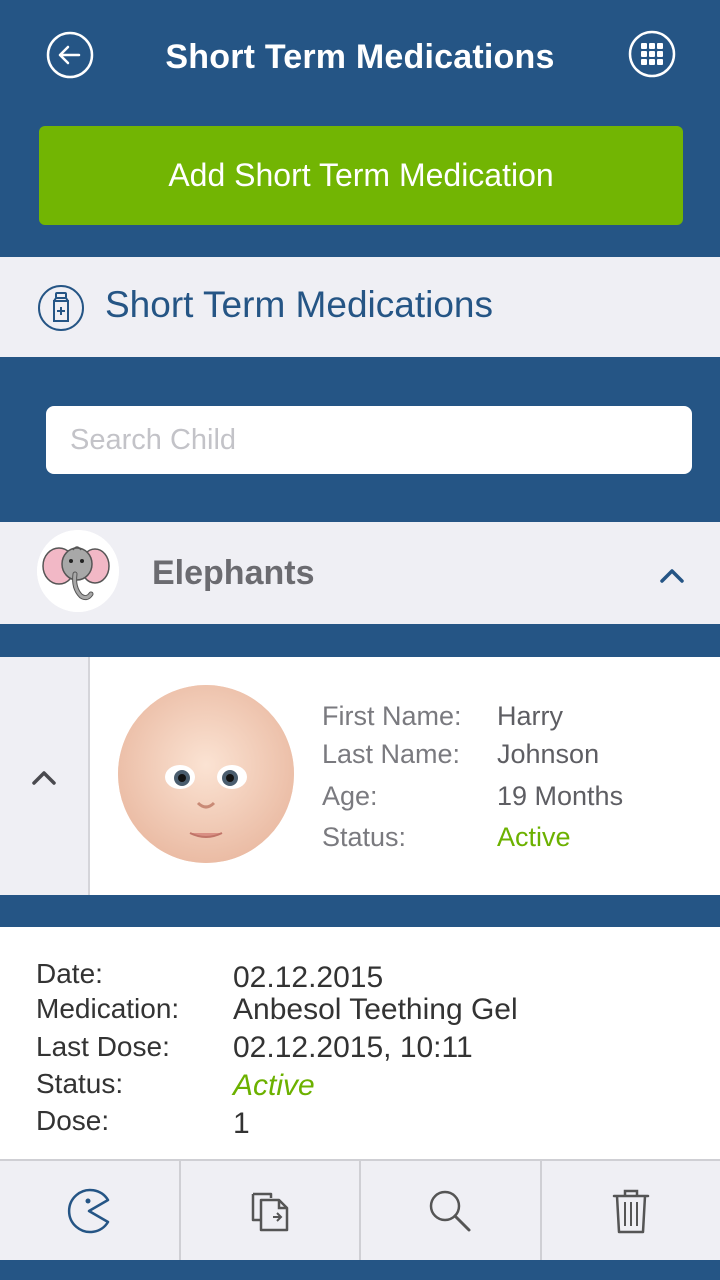  What do you see at coordinates (61, 308) in the screenshot?
I see `medicine-bottle-icon` at bounding box center [61, 308].